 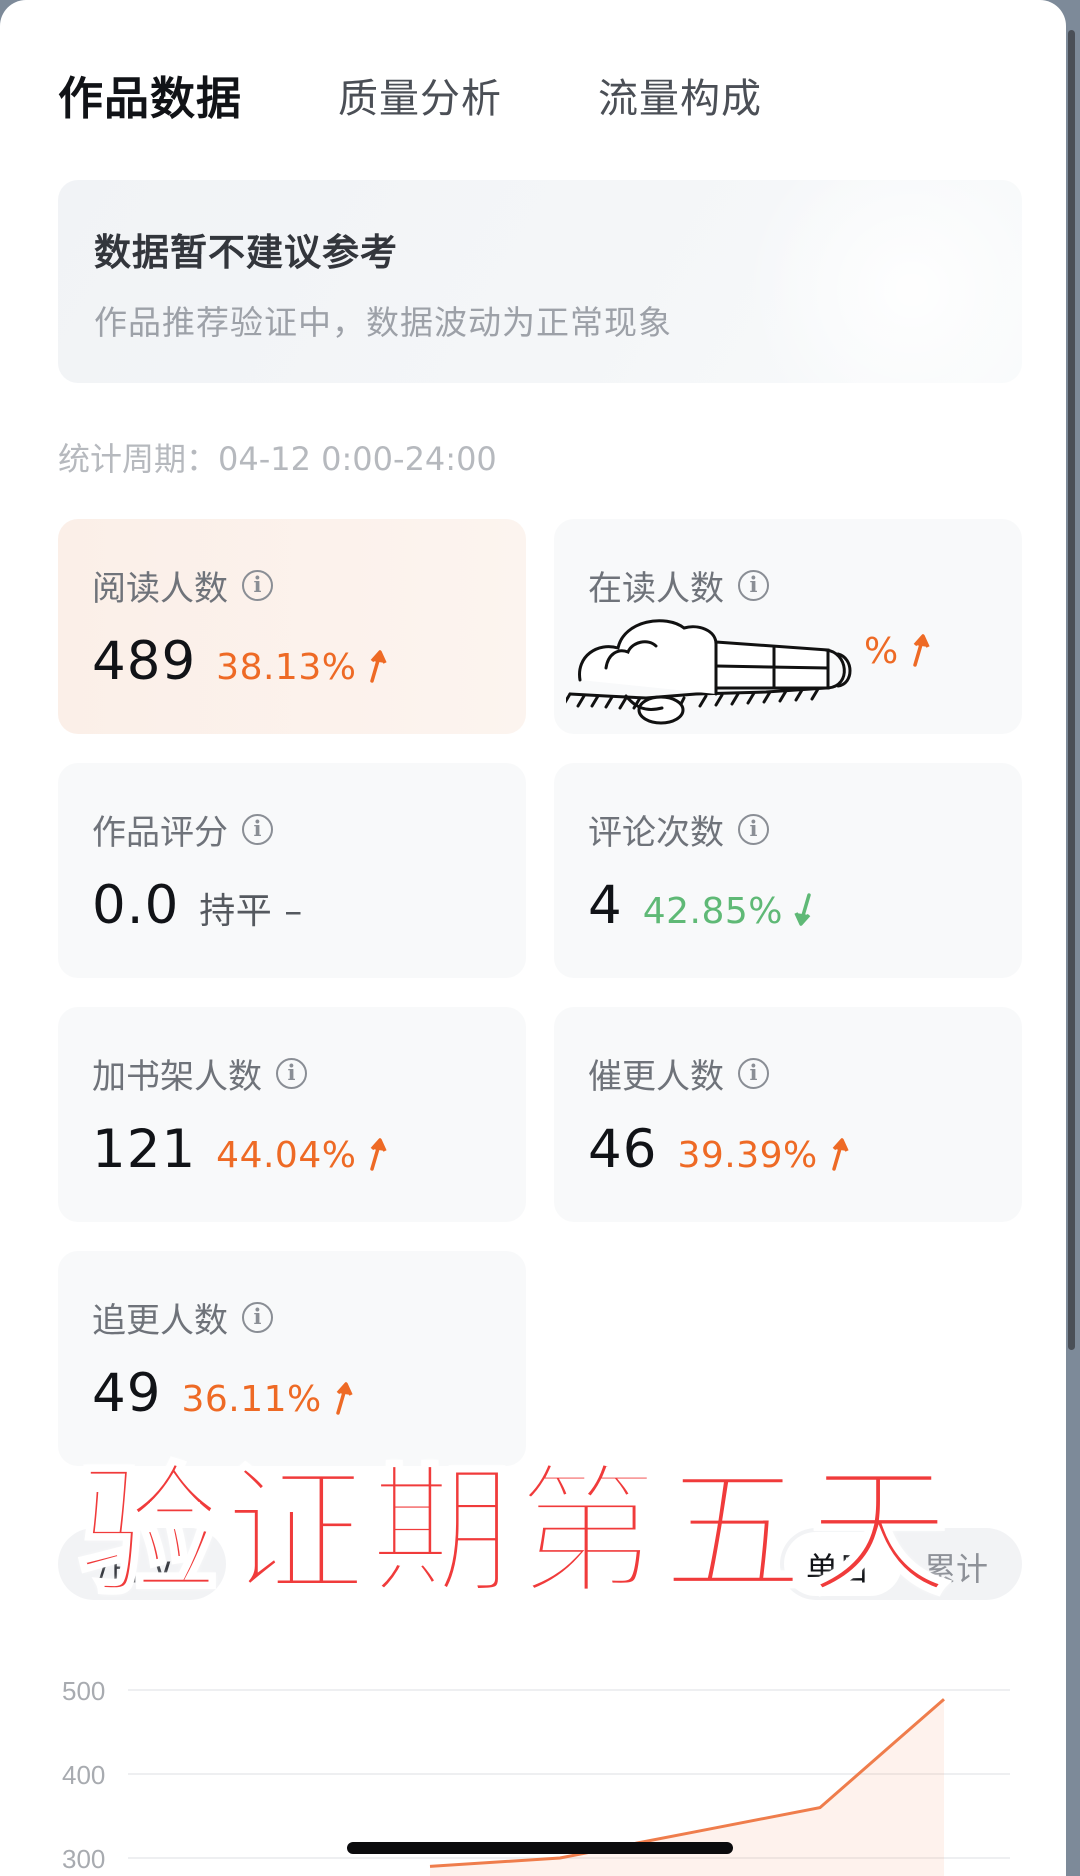 What do you see at coordinates (515, 1532) in the screenshot?
I see `overlay-caption: 验证期第五天` at bounding box center [515, 1532].